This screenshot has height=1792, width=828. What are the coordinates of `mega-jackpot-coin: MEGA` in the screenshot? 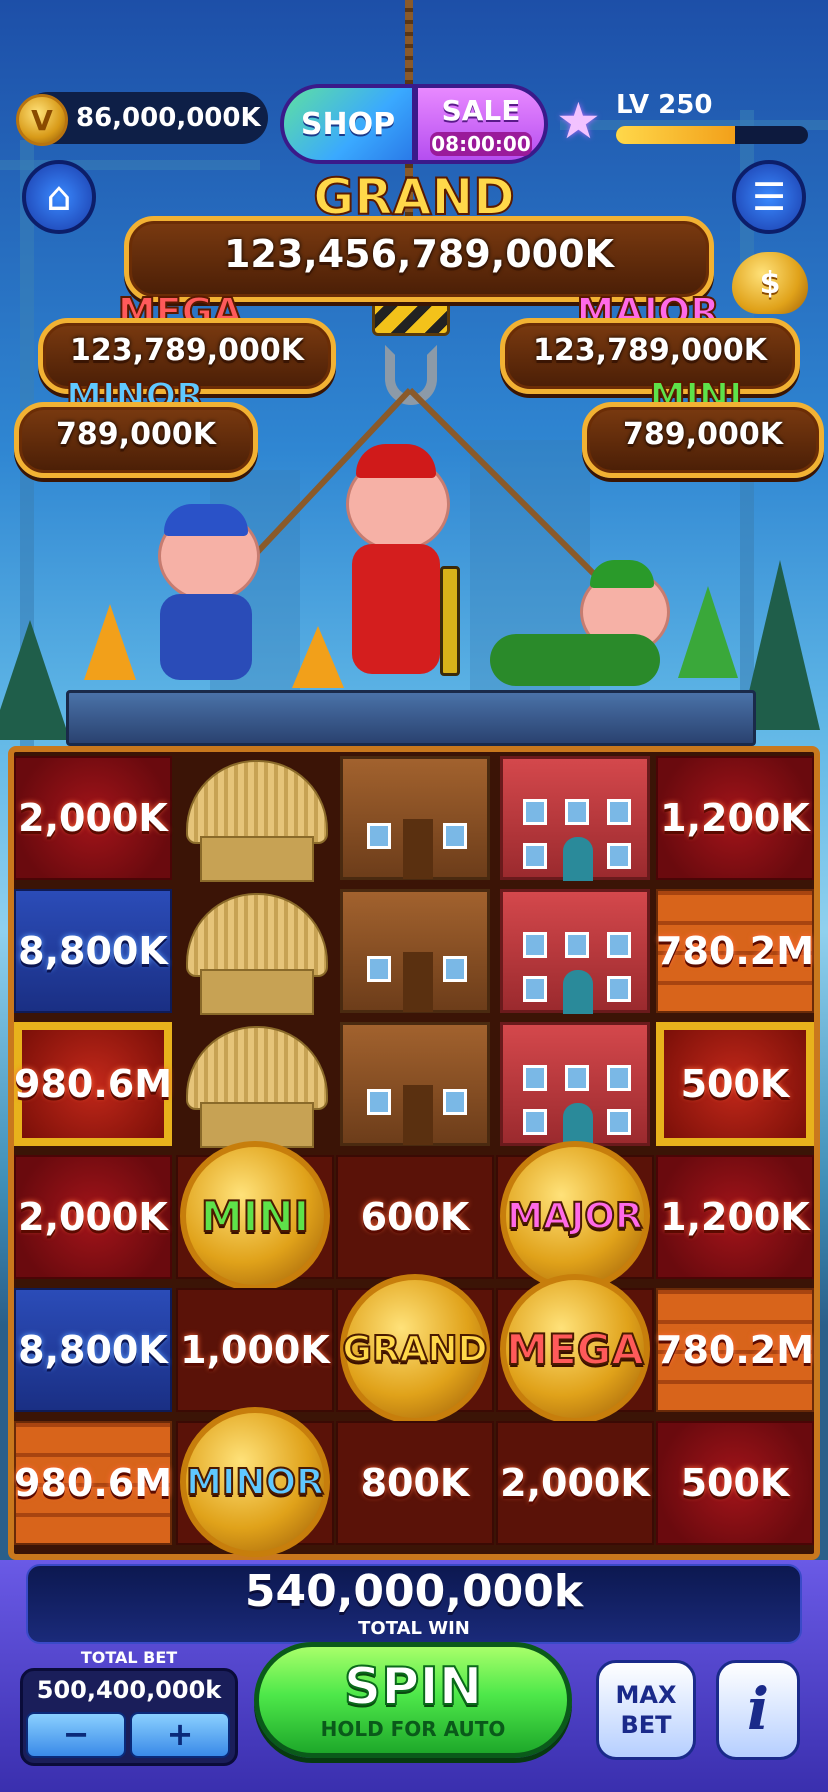 It's located at (575, 1349).